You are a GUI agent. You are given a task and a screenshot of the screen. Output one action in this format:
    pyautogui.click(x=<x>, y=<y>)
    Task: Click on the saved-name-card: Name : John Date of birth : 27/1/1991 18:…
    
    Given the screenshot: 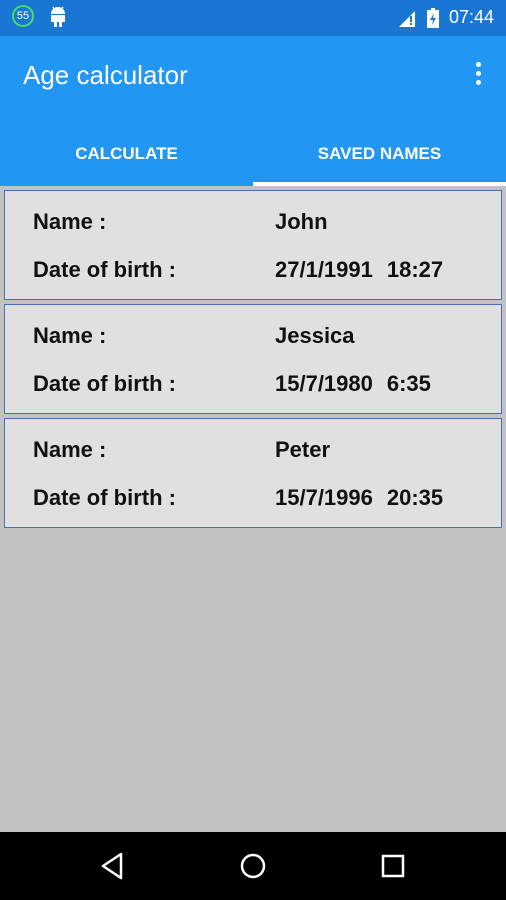 What is the action you would take?
    pyautogui.click(x=253, y=245)
    